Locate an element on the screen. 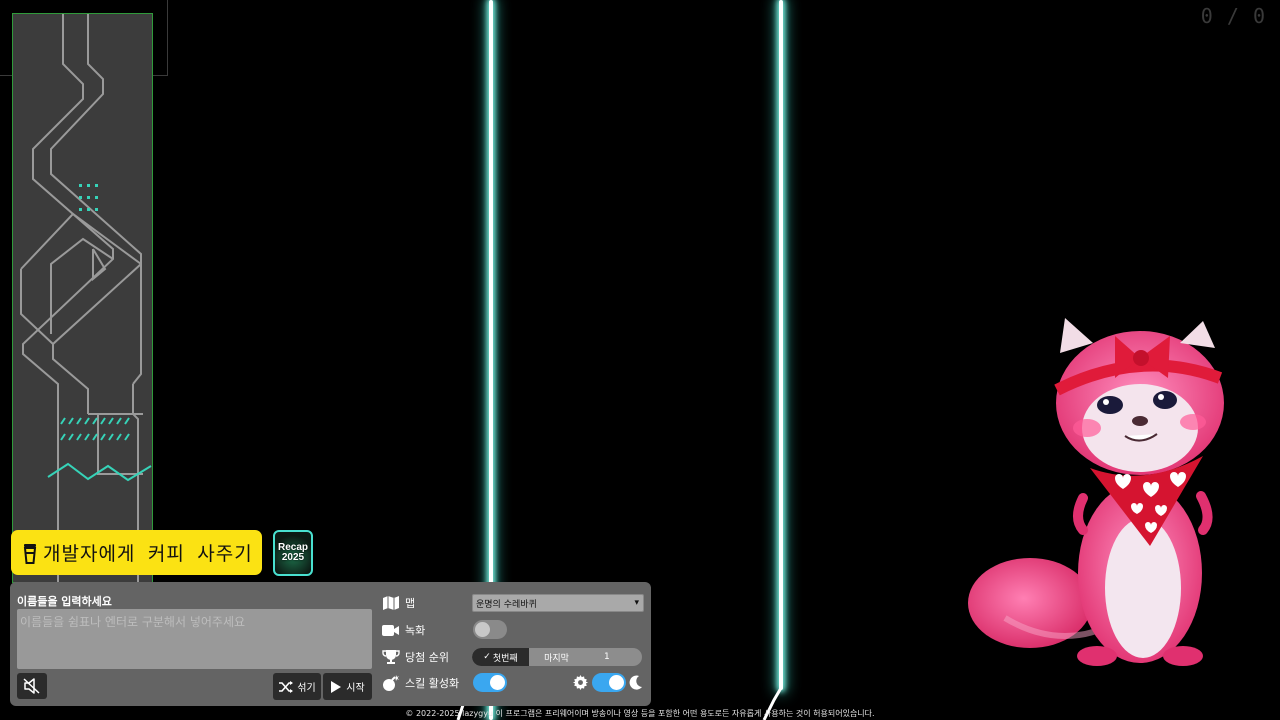 This screenshot has height=720, width=1280. moon-icon is located at coordinates (635, 682).